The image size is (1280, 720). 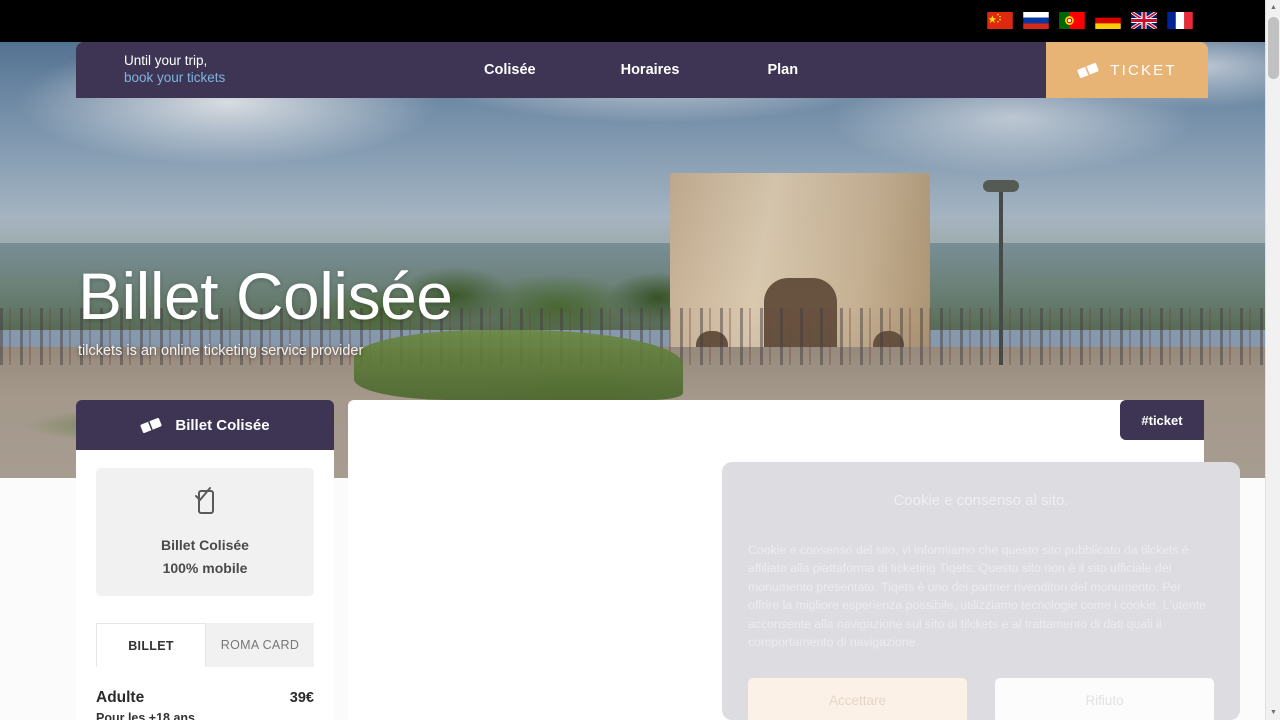 I want to click on ticket-hash-badge: #ticket, so click(x=1162, y=420).